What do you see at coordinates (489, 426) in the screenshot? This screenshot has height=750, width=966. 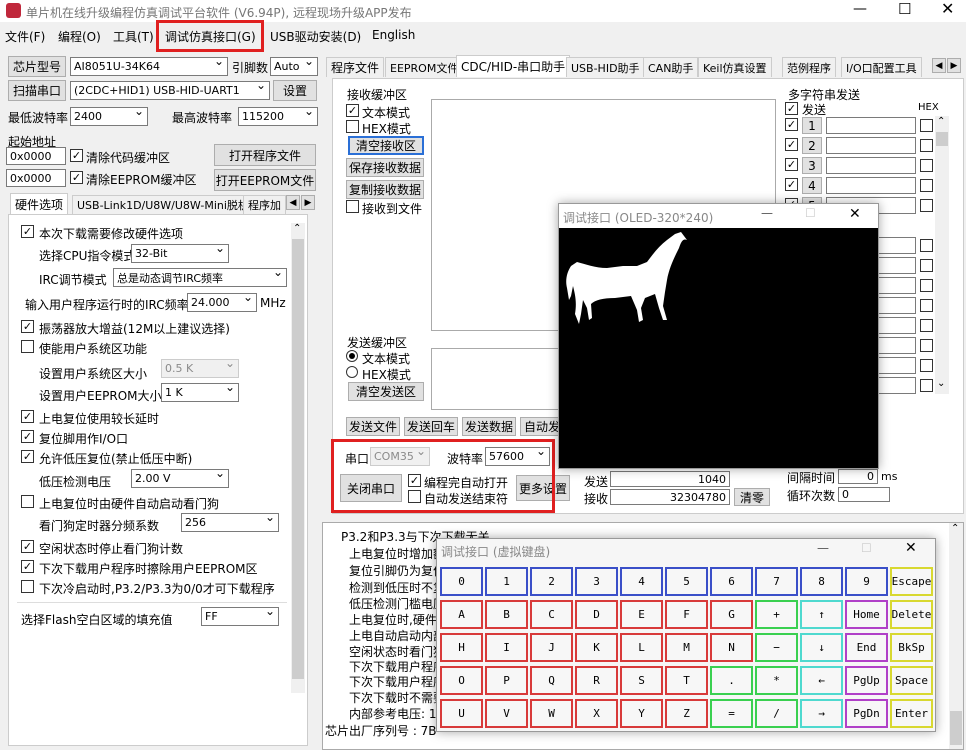 I see `send-data-button: 发送数据` at bounding box center [489, 426].